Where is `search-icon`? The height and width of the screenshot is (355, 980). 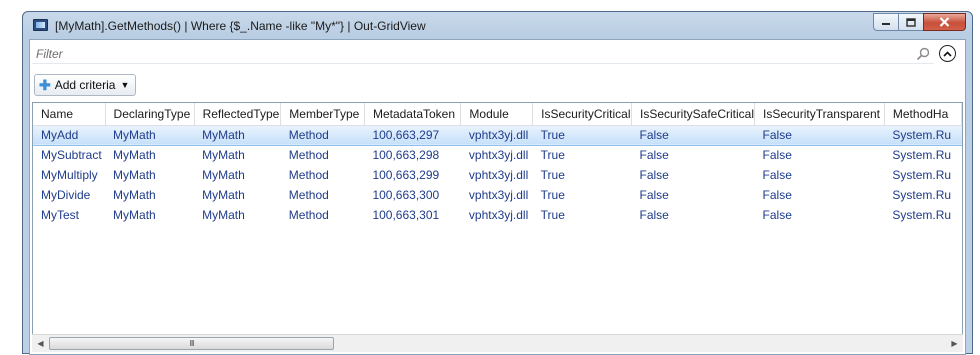 search-icon is located at coordinates (923, 54).